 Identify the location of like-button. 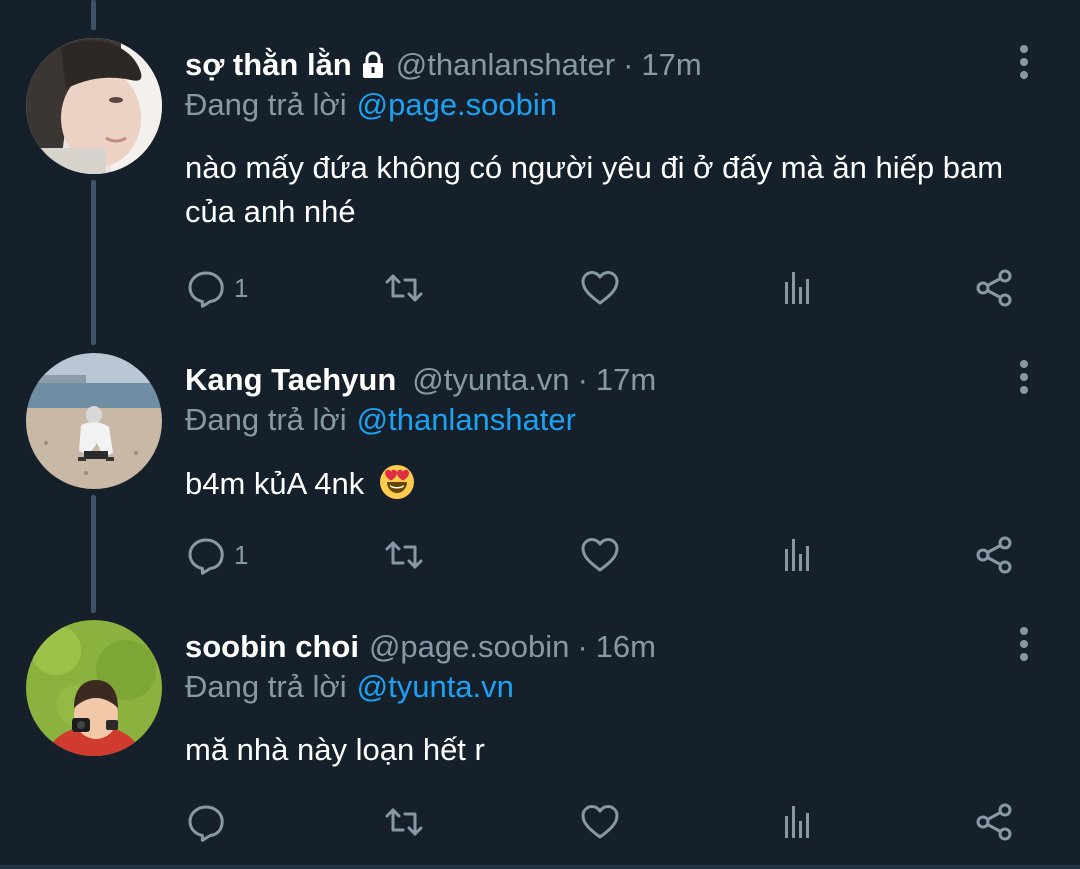
(600, 822).